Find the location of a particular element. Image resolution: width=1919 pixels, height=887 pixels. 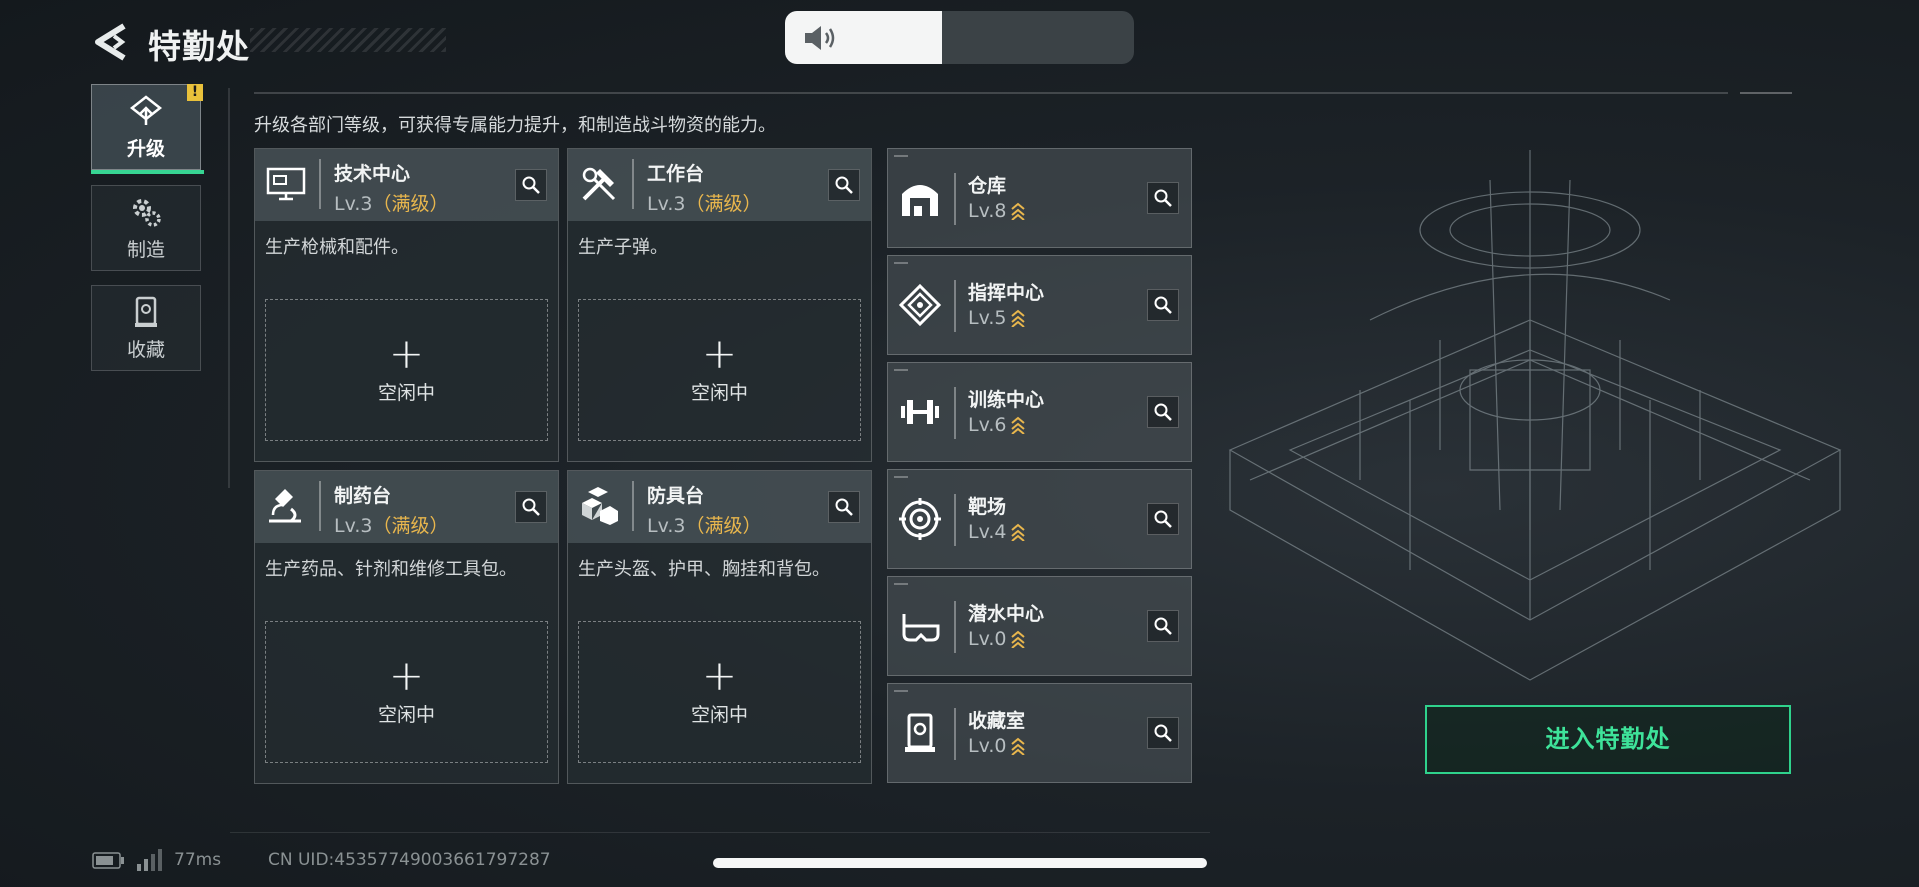

max-level-tag: （满级） is located at coordinates (723, 204).